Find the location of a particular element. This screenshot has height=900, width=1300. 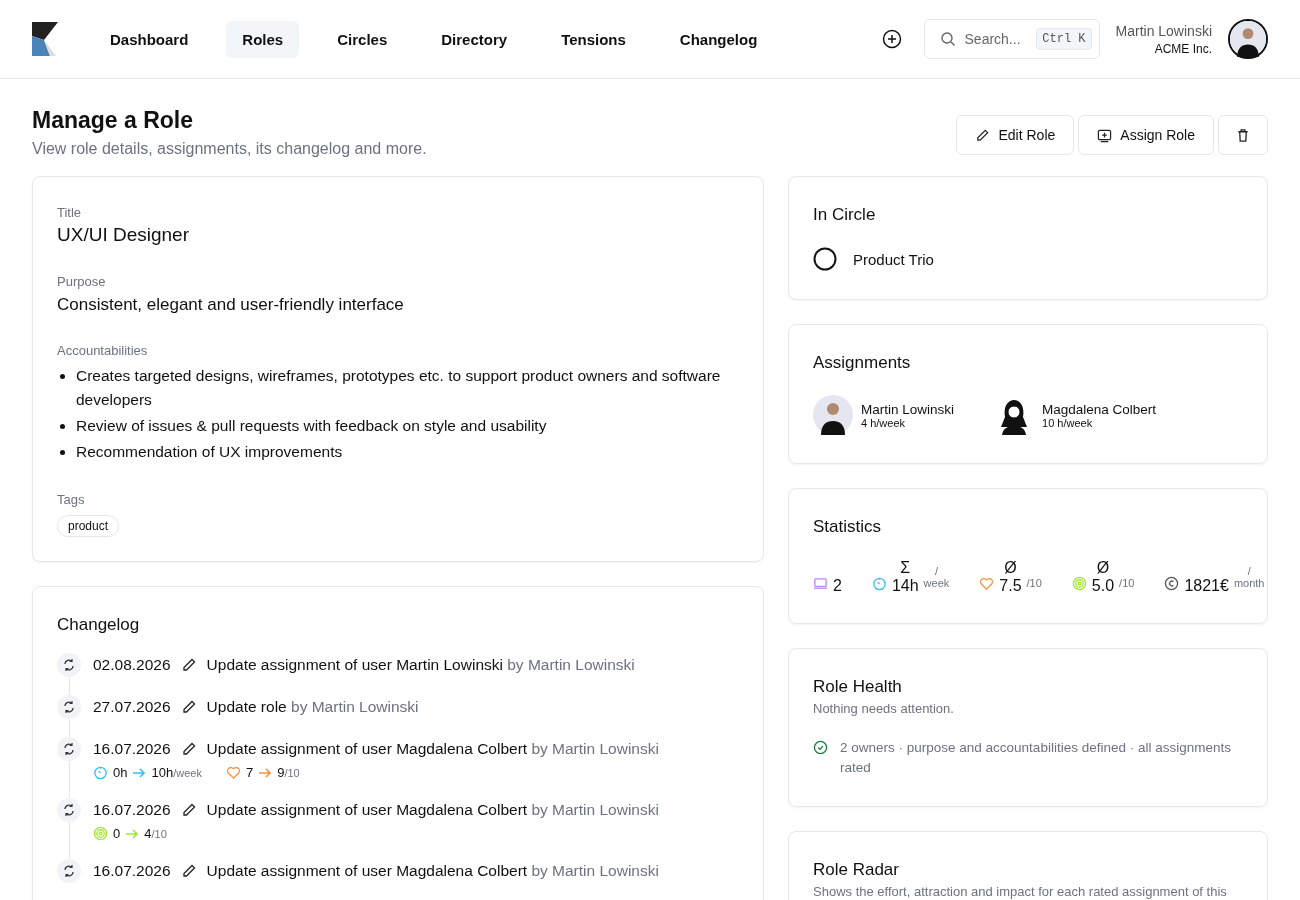

card-subtitle: Nothing needs attention. is located at coordinates (884, 708).